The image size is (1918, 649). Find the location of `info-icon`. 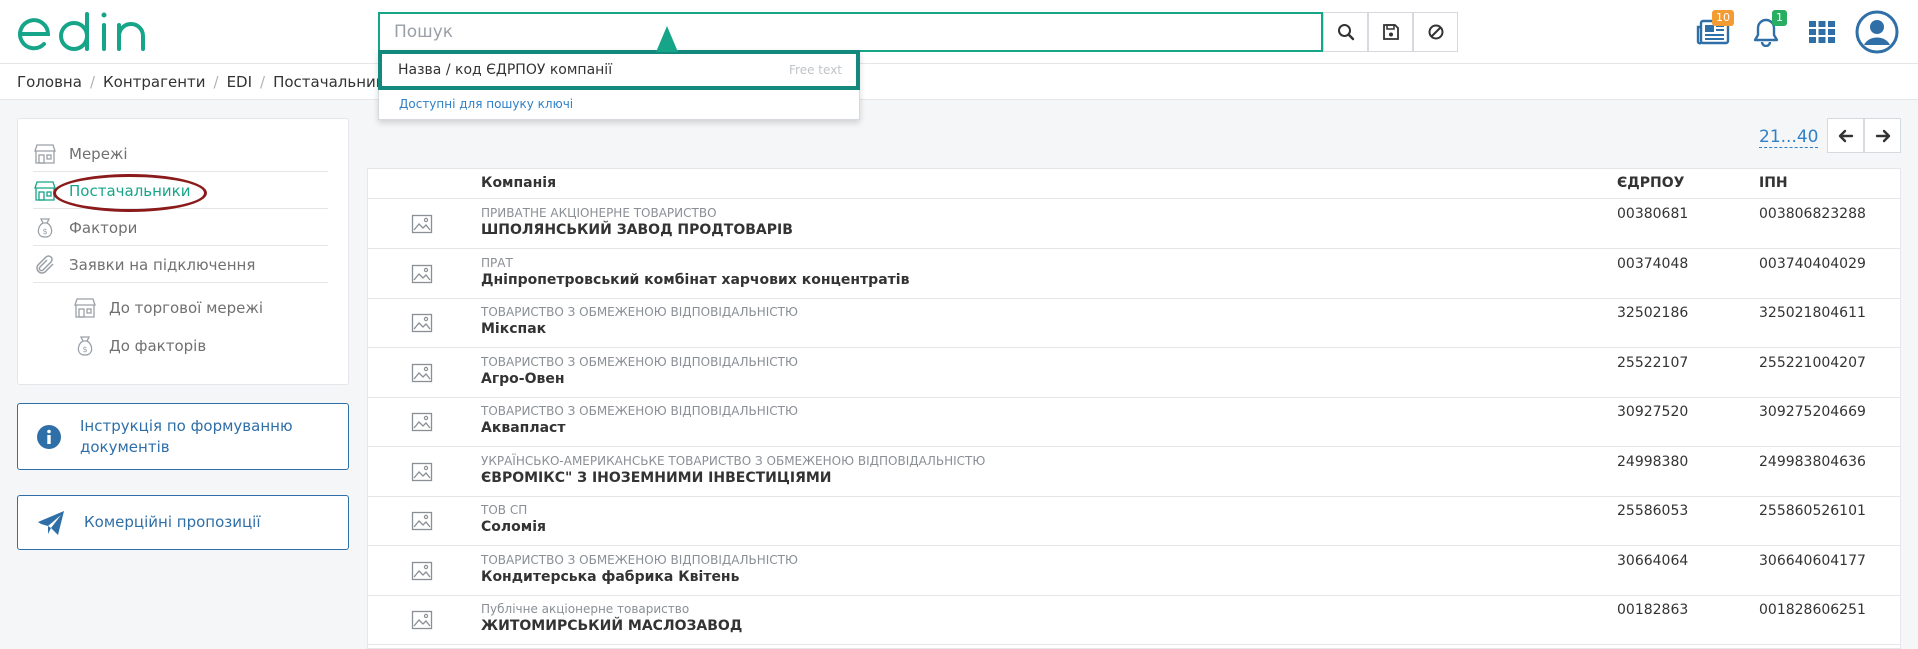

info-icon is located at coordinates (49, 436).